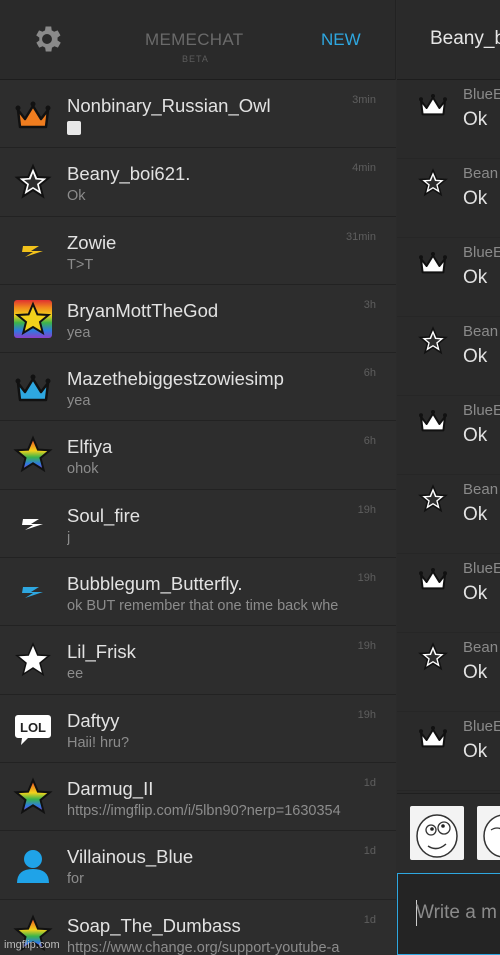 The image size is (500, 955). What do you see at coordinates (33, 251) in the screenshot?
I see `bolt-yellow-icon` at bounding box center [33, 251].